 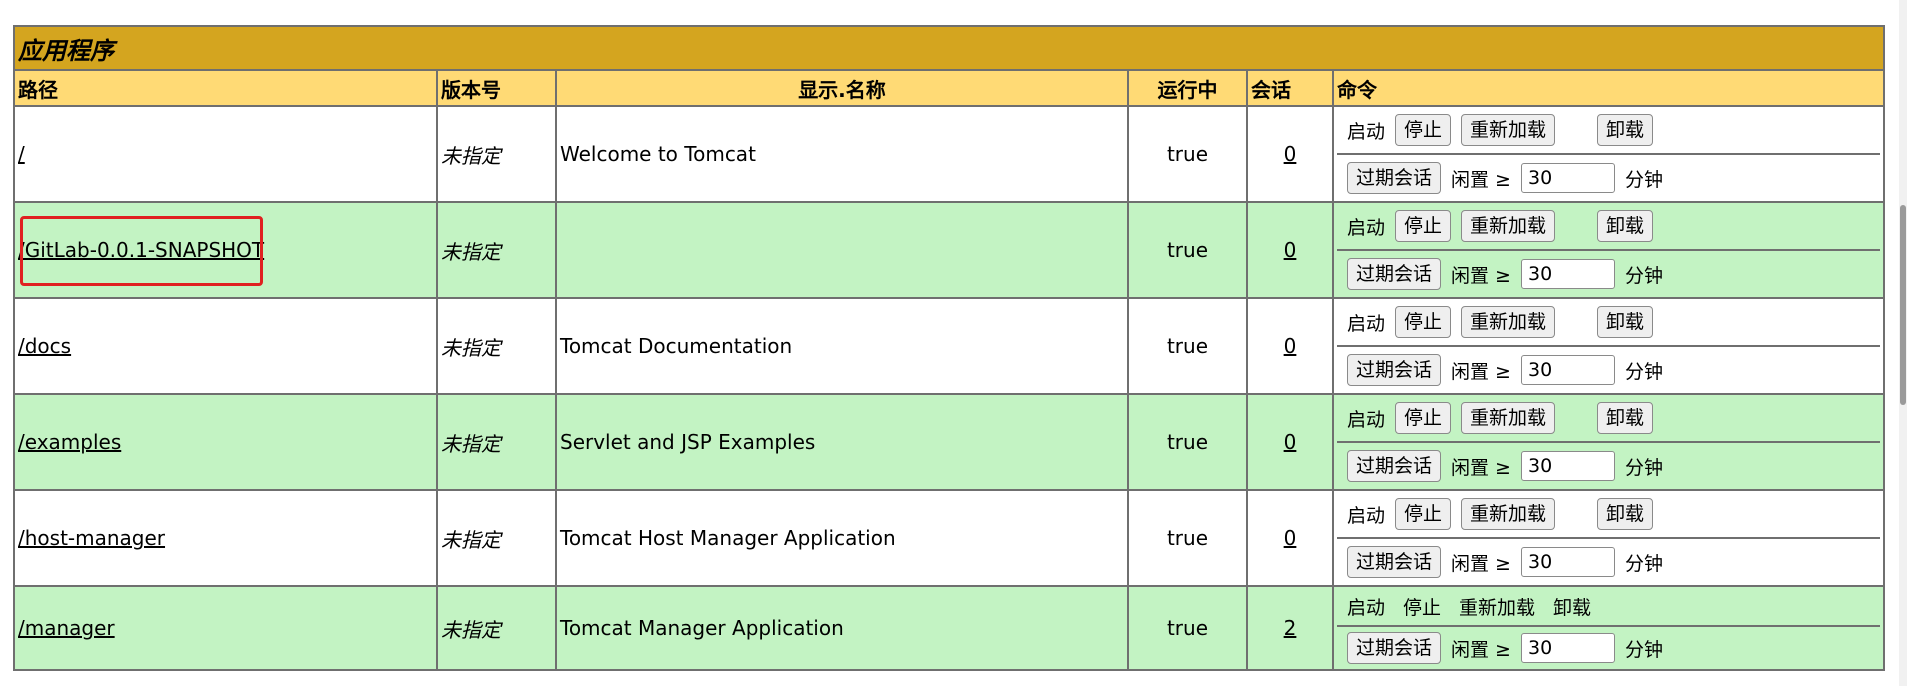 What do you see at coordinates (69, 442) in the screenshot?
I see `app-path-link: /examples` at bounding box center [69, 442].